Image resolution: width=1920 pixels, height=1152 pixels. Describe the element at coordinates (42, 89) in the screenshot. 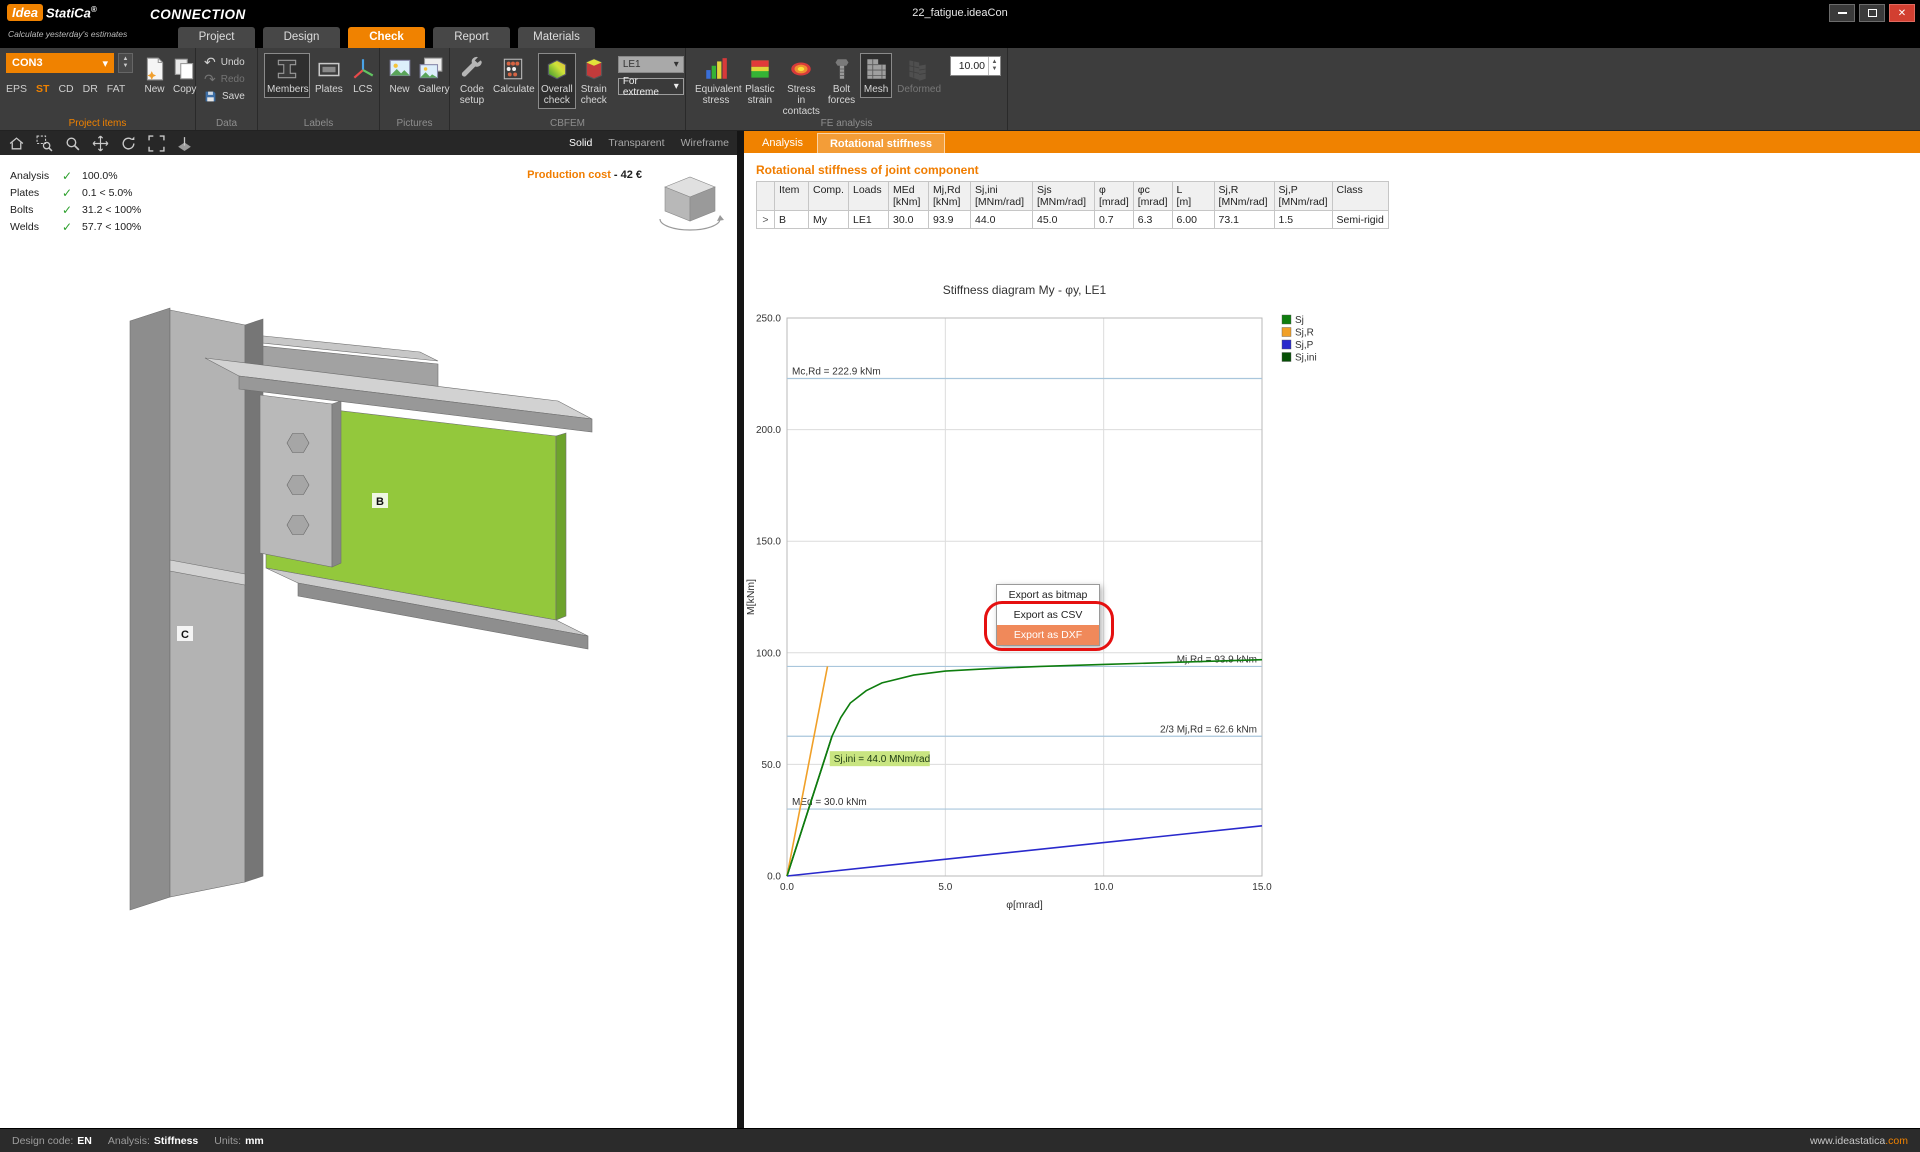

I see `mode-st: ST` at that location.